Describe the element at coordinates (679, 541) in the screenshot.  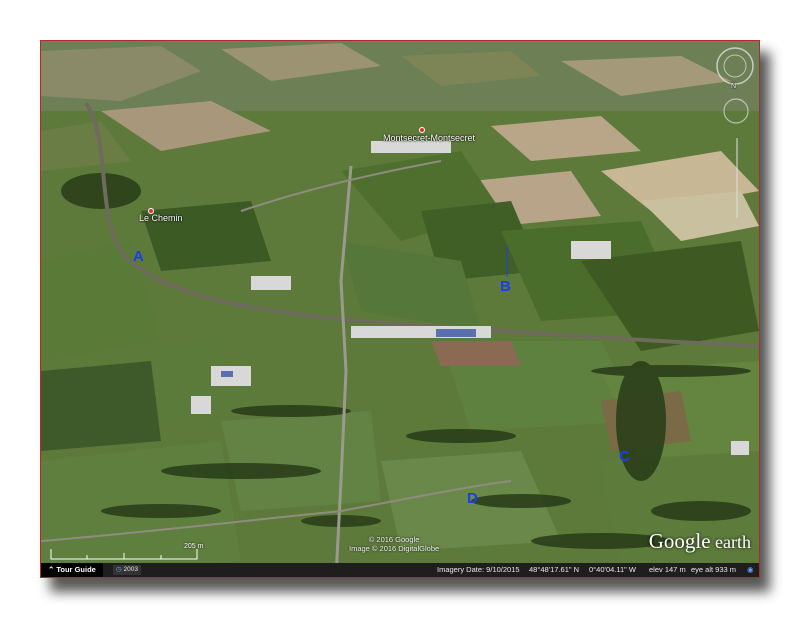
I see `logo-google: Google` at that location.